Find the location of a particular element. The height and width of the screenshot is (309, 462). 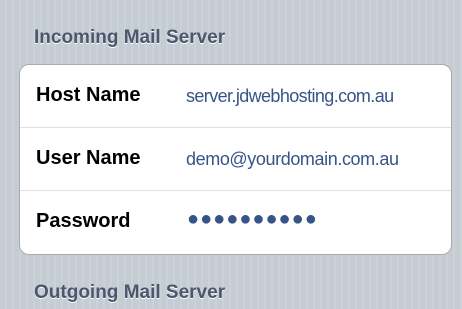

user-name-label: User Name is located at coordinates (88, 158).